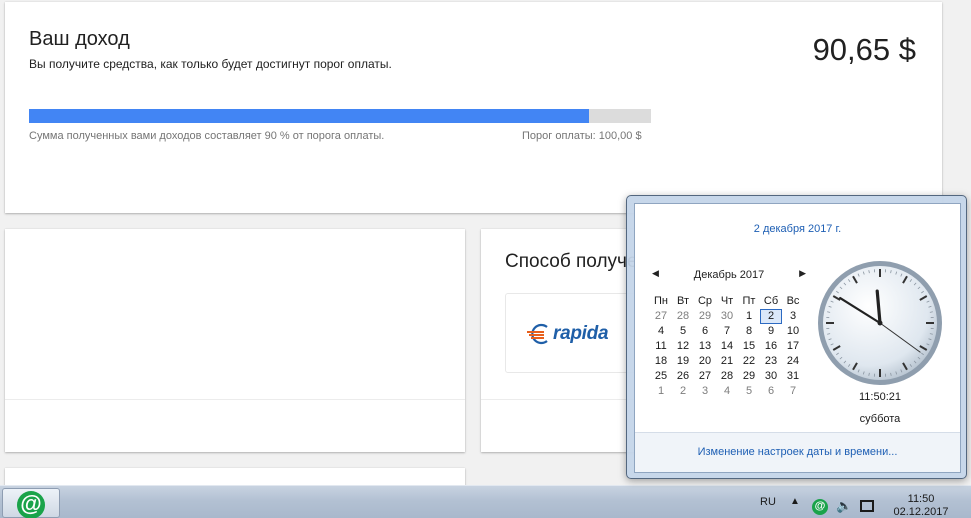 Image resolution: width=971 pixels, height=518 pixels. I want to click on calendar-day: 12, so click(683, 346).